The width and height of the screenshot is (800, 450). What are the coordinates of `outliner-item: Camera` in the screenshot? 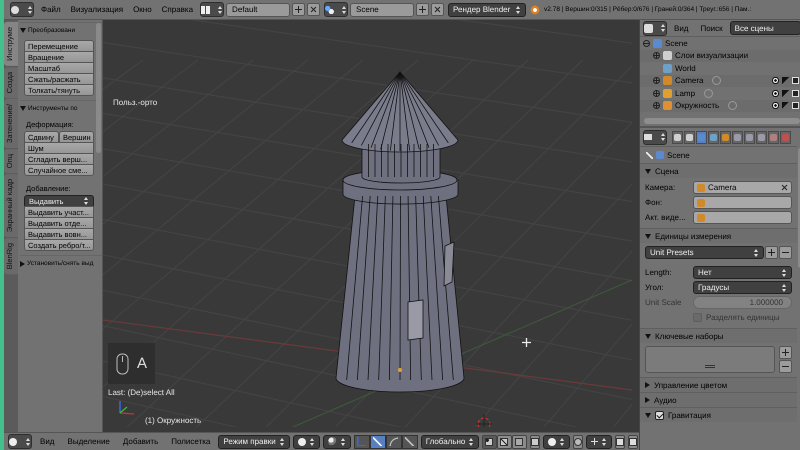 It's located at (689, 81).